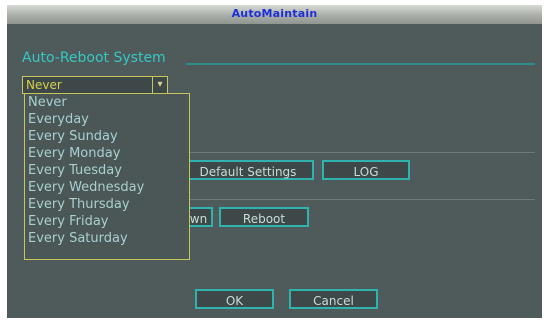  Describe the element at coordinates (107, 102) in the screenshot. I see `dropdown-option-never: Never` at that location.